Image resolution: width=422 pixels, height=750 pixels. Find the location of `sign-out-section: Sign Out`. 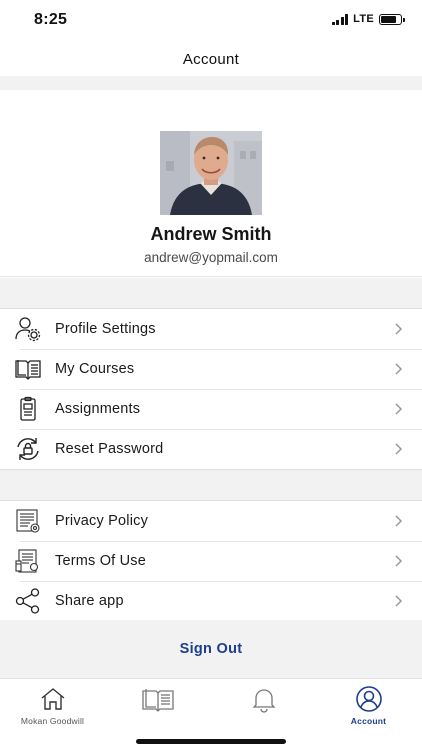

sign-out-section: Sign Out is located at coordinates (211, 649).